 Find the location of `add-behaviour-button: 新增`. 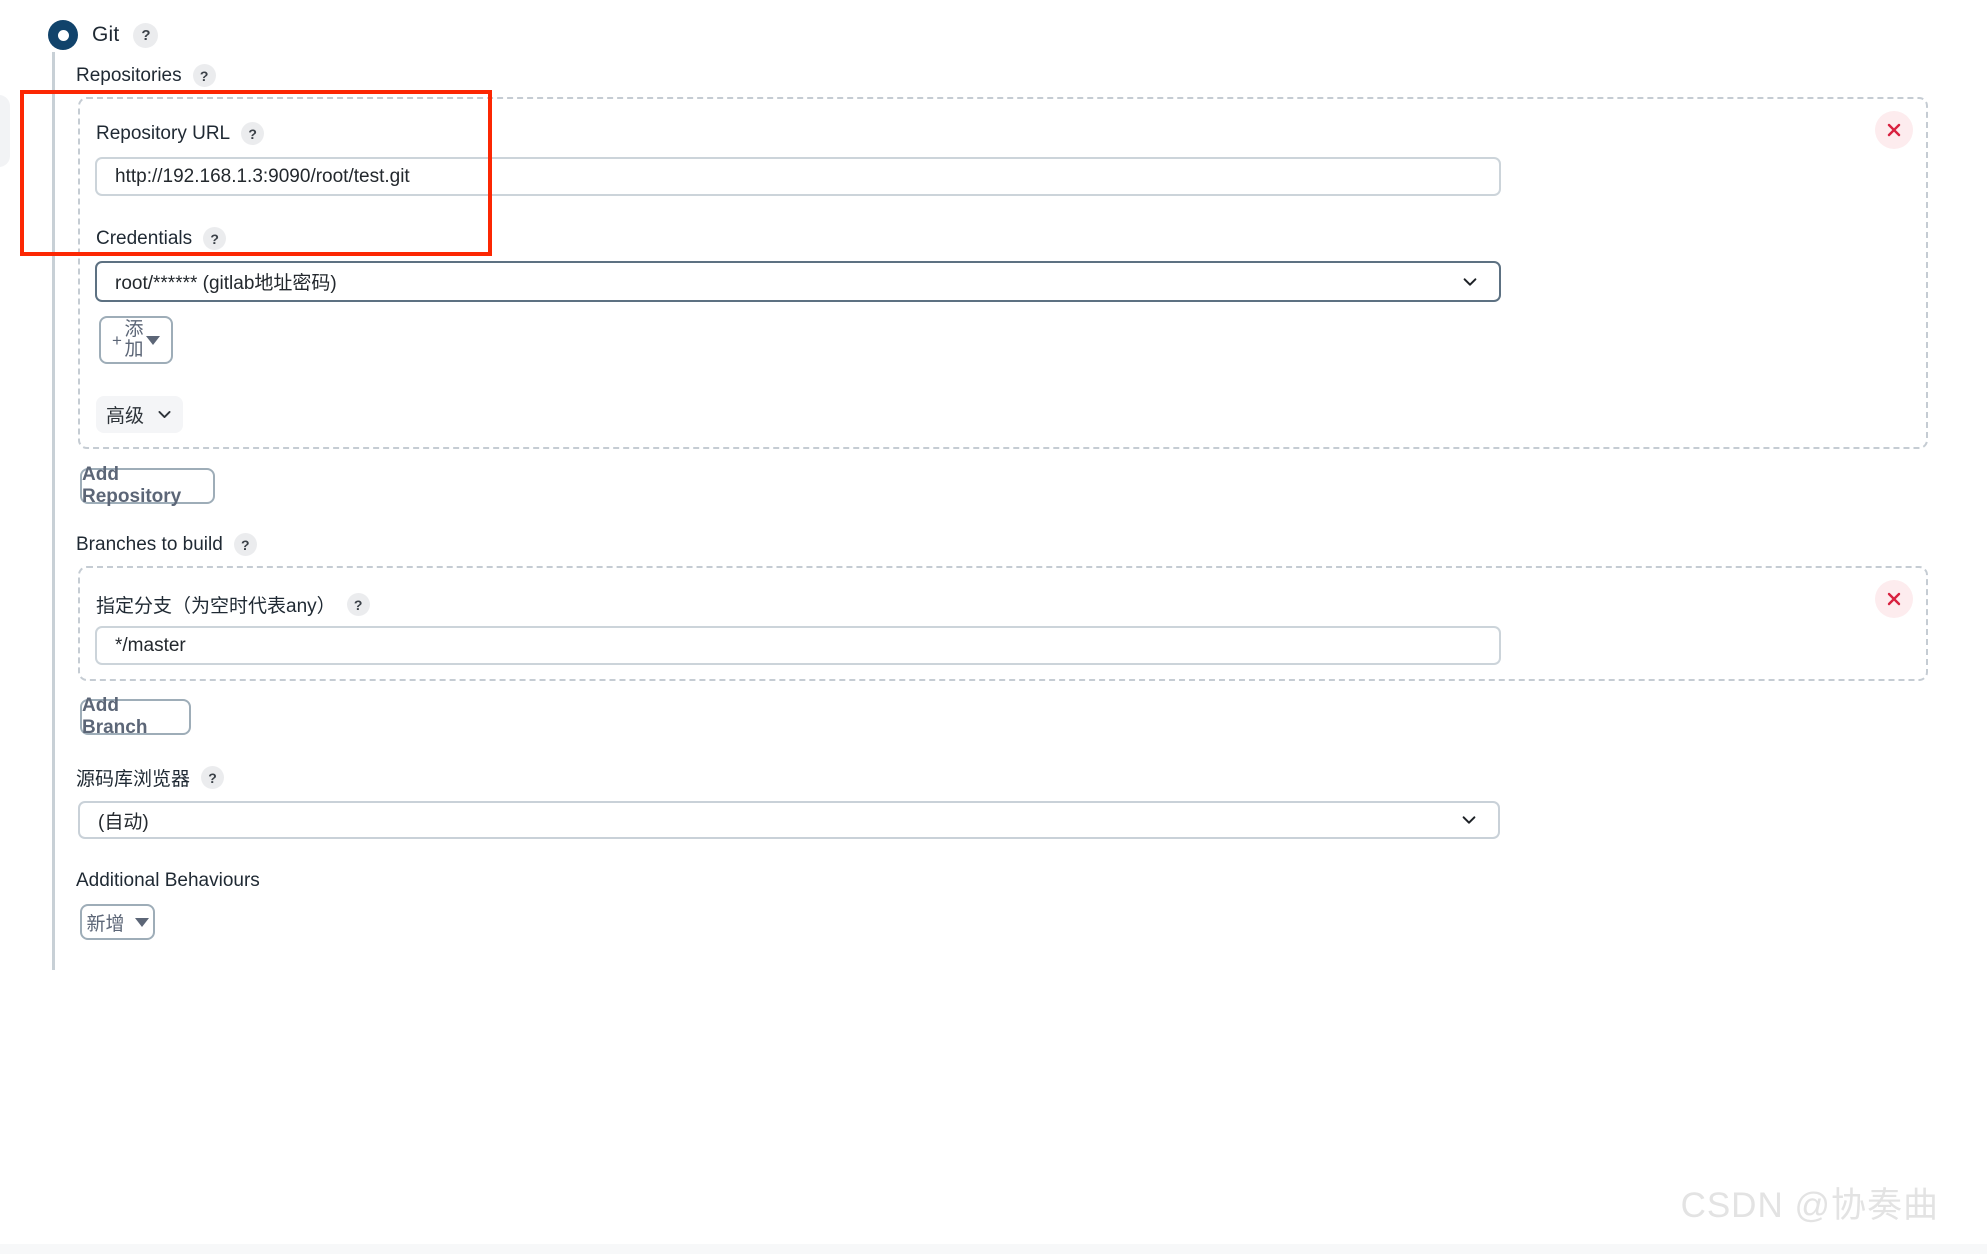

add-behaviour-button: 新增 is located at coordinates (117, 922).